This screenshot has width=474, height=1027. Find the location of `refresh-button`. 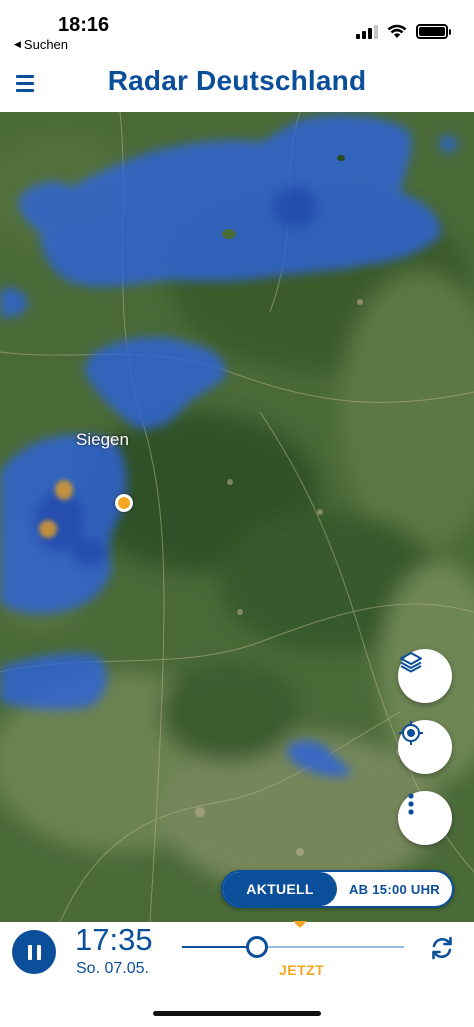

refresh-button is located at coordinates (442, 948).